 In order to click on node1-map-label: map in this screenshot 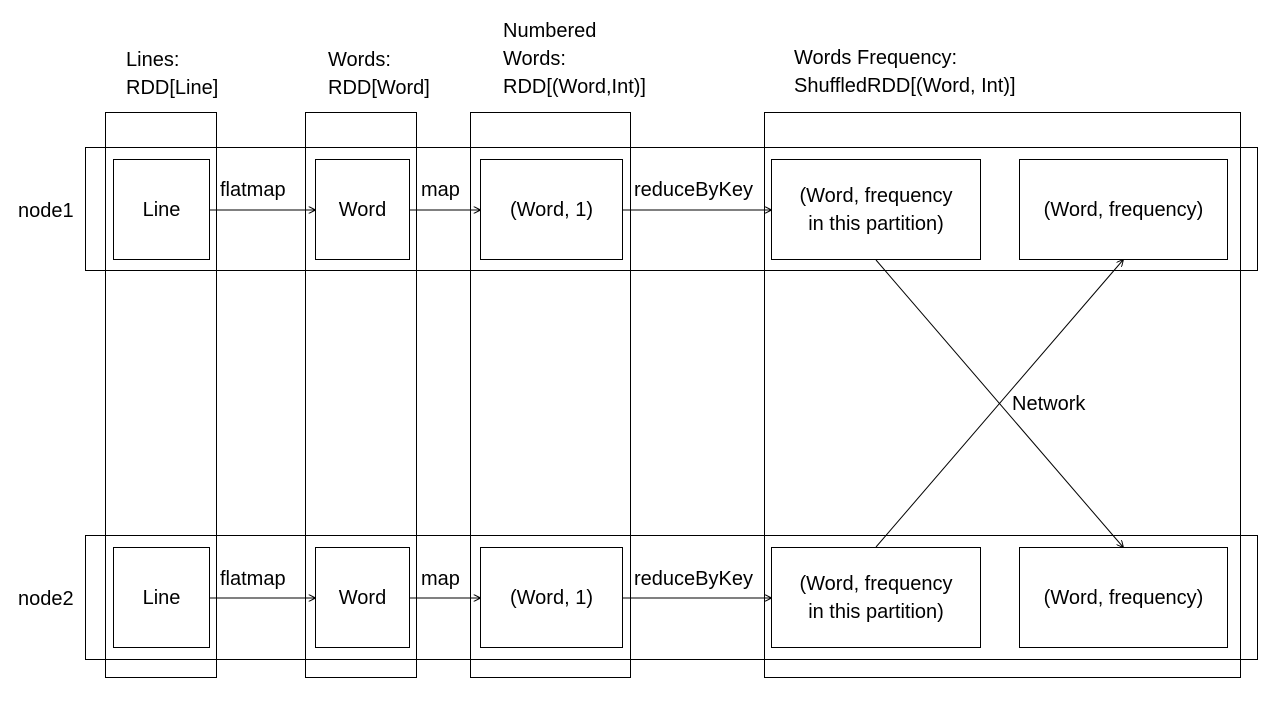, I will do `click(440, 190)`.